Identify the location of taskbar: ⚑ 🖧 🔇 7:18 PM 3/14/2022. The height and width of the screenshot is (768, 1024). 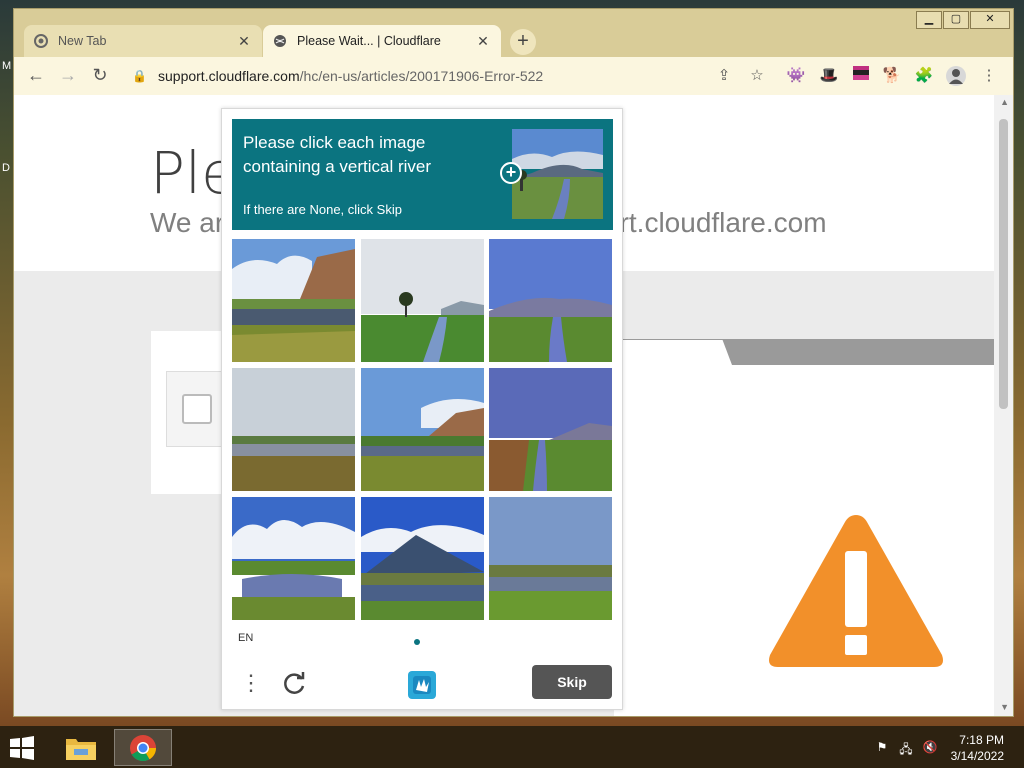
(512, 747).